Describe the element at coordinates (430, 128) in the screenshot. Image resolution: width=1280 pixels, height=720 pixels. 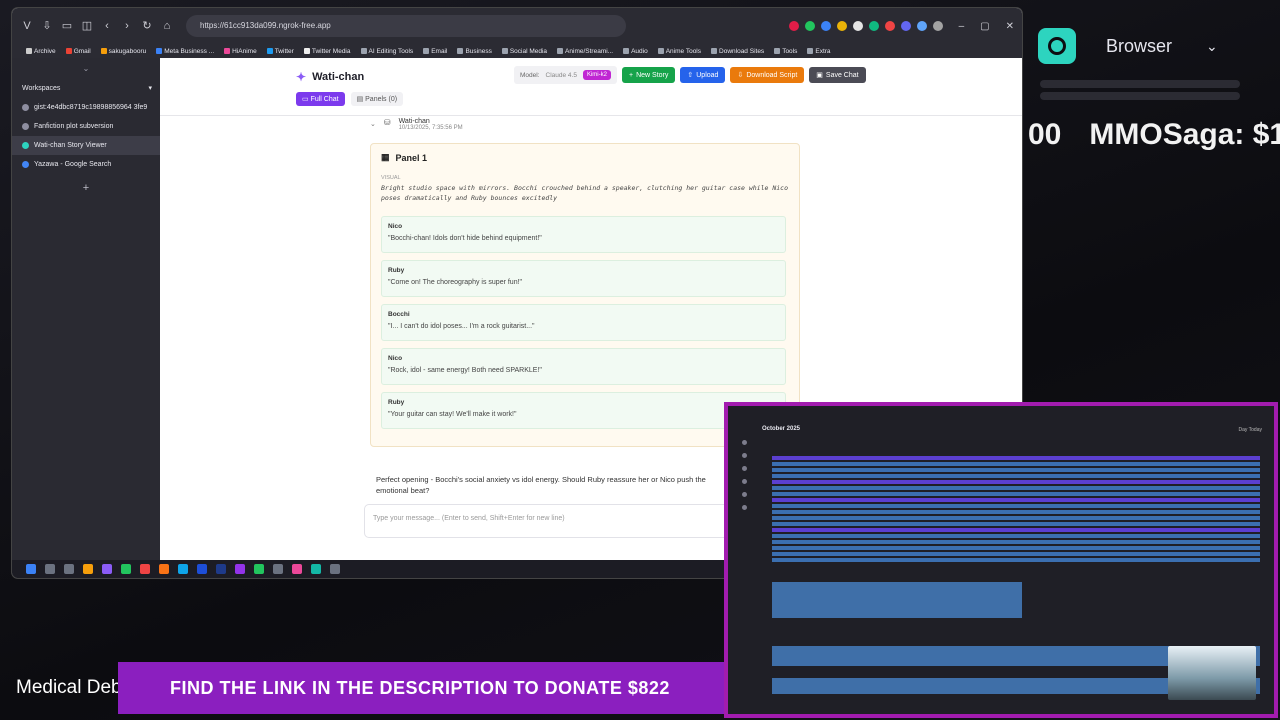
I see `message-timestamp: 10/13/2025, 7:35:56 PM` at that location.